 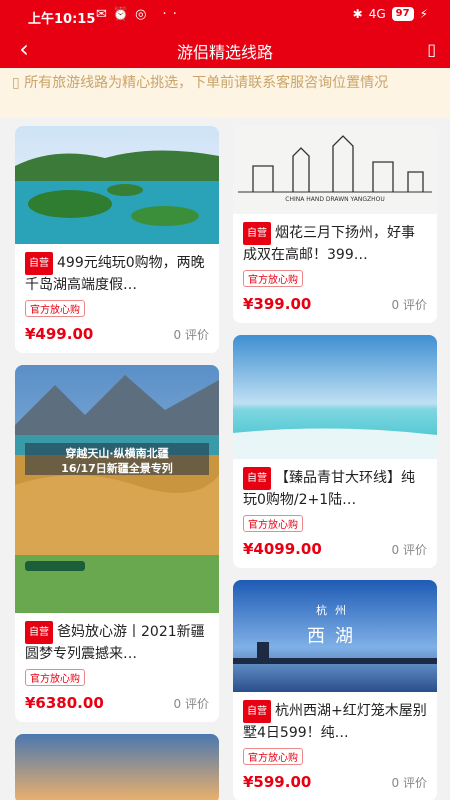 I want to click on sunset-image, so click(x=117, y=767).